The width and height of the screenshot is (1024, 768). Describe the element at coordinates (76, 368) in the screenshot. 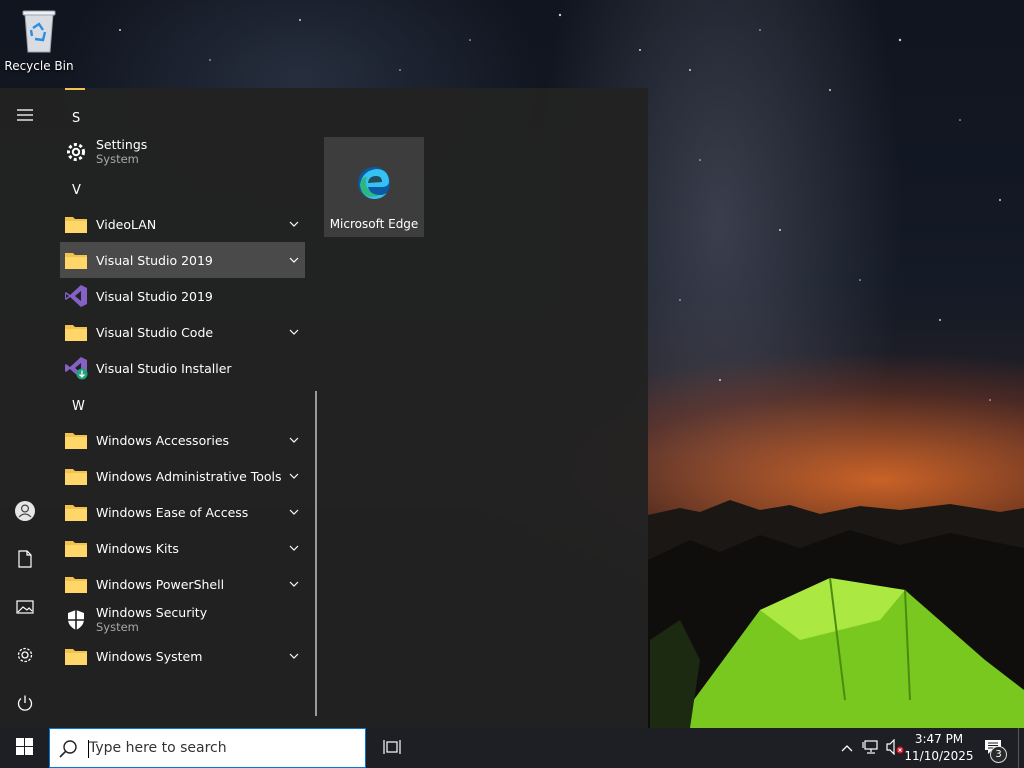

I see `visual-studio-installer-icon` at that location.